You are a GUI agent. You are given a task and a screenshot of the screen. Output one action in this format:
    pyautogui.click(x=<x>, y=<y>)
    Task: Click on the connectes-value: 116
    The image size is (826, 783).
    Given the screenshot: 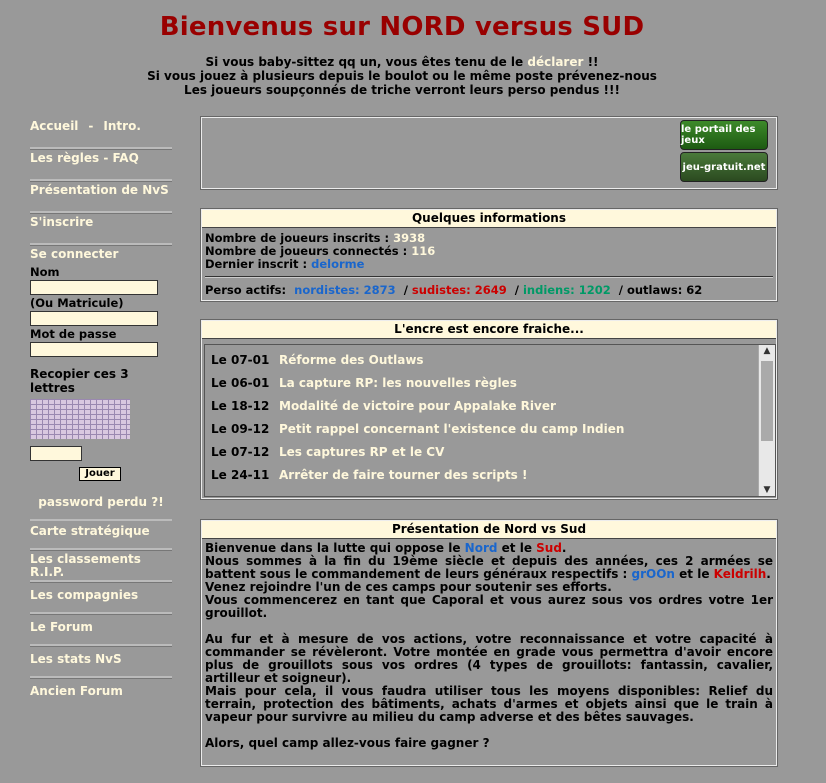 What is the action you would take?
    pyautogui.click(x=423, y=251)
    